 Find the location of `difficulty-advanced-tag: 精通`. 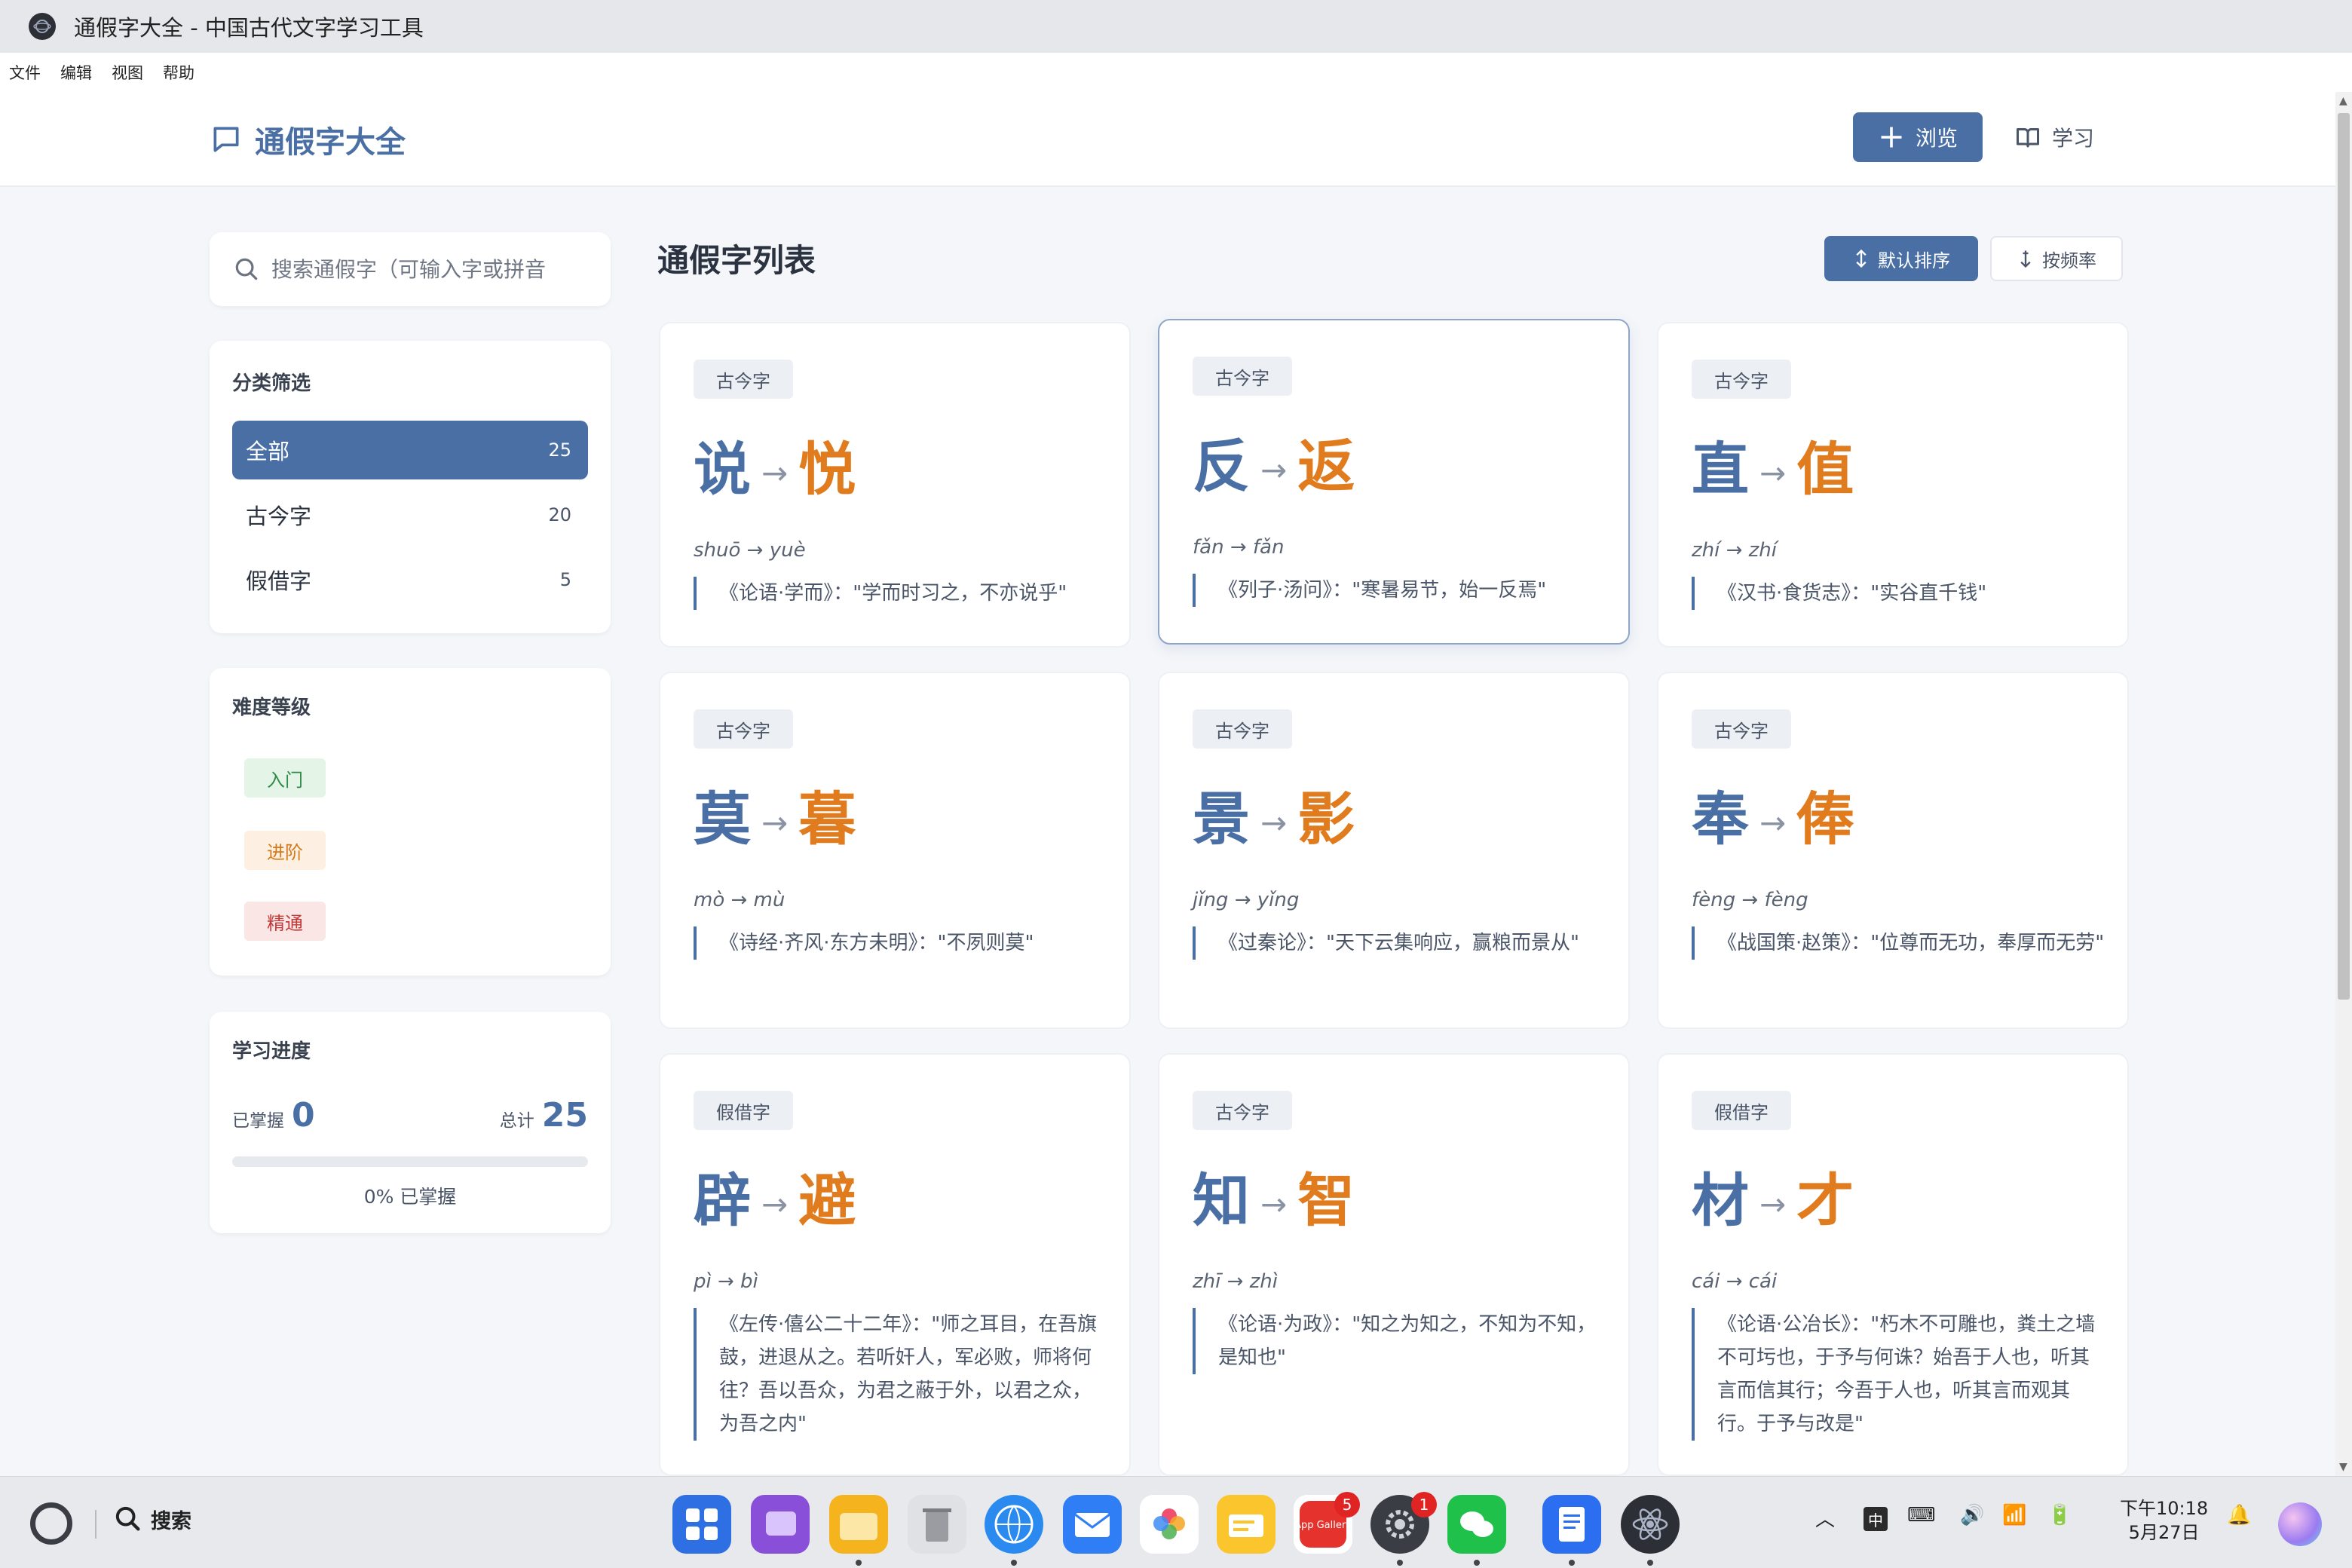

difficulty-advanced-tag: 精通 is located at coordinates (285, 921).